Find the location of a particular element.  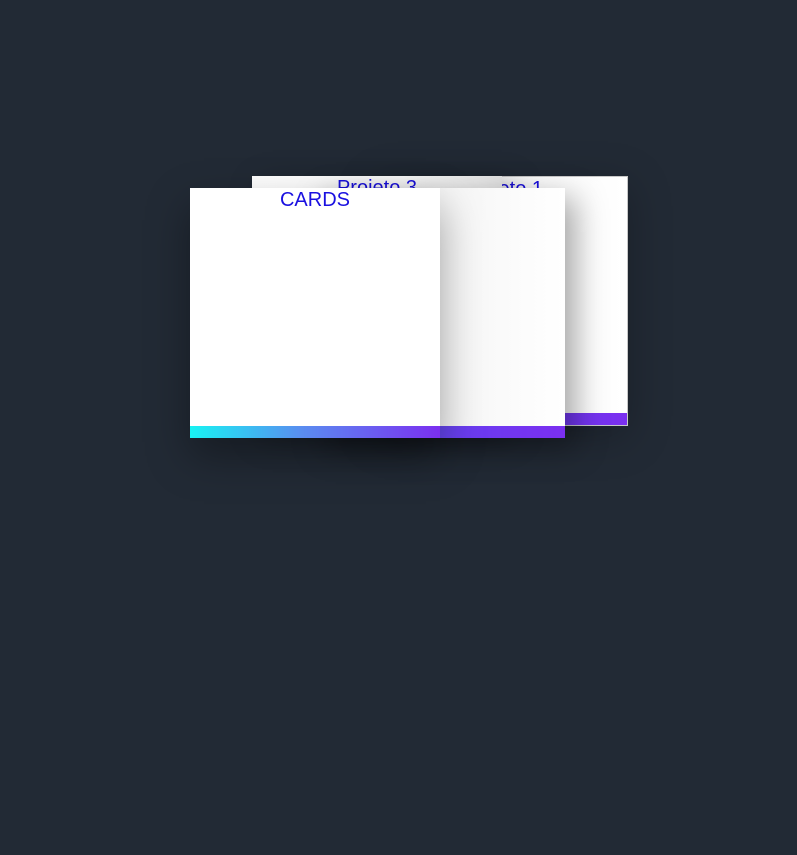

card-title: CARDS is located at coordinates (314, 200).